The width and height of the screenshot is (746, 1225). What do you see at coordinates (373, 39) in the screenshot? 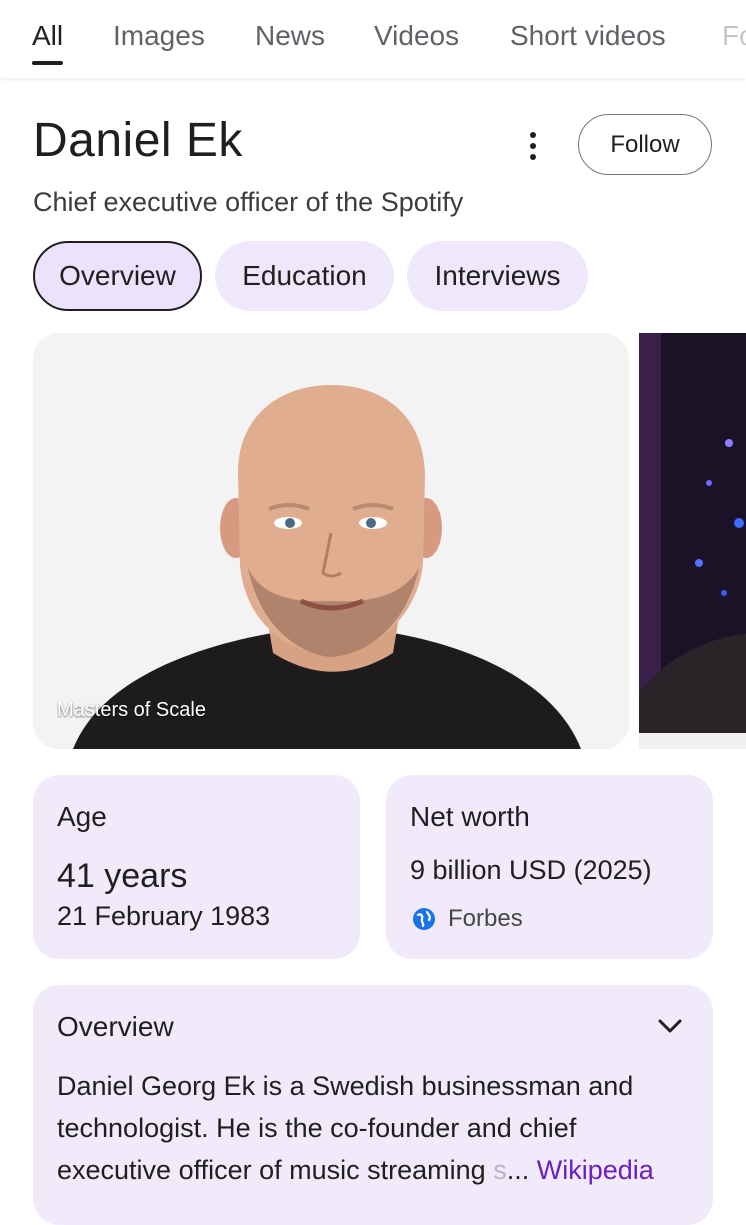
I see `search-tabs: All Images News Videos Short videos Fo` at bounding box center [373, 39].